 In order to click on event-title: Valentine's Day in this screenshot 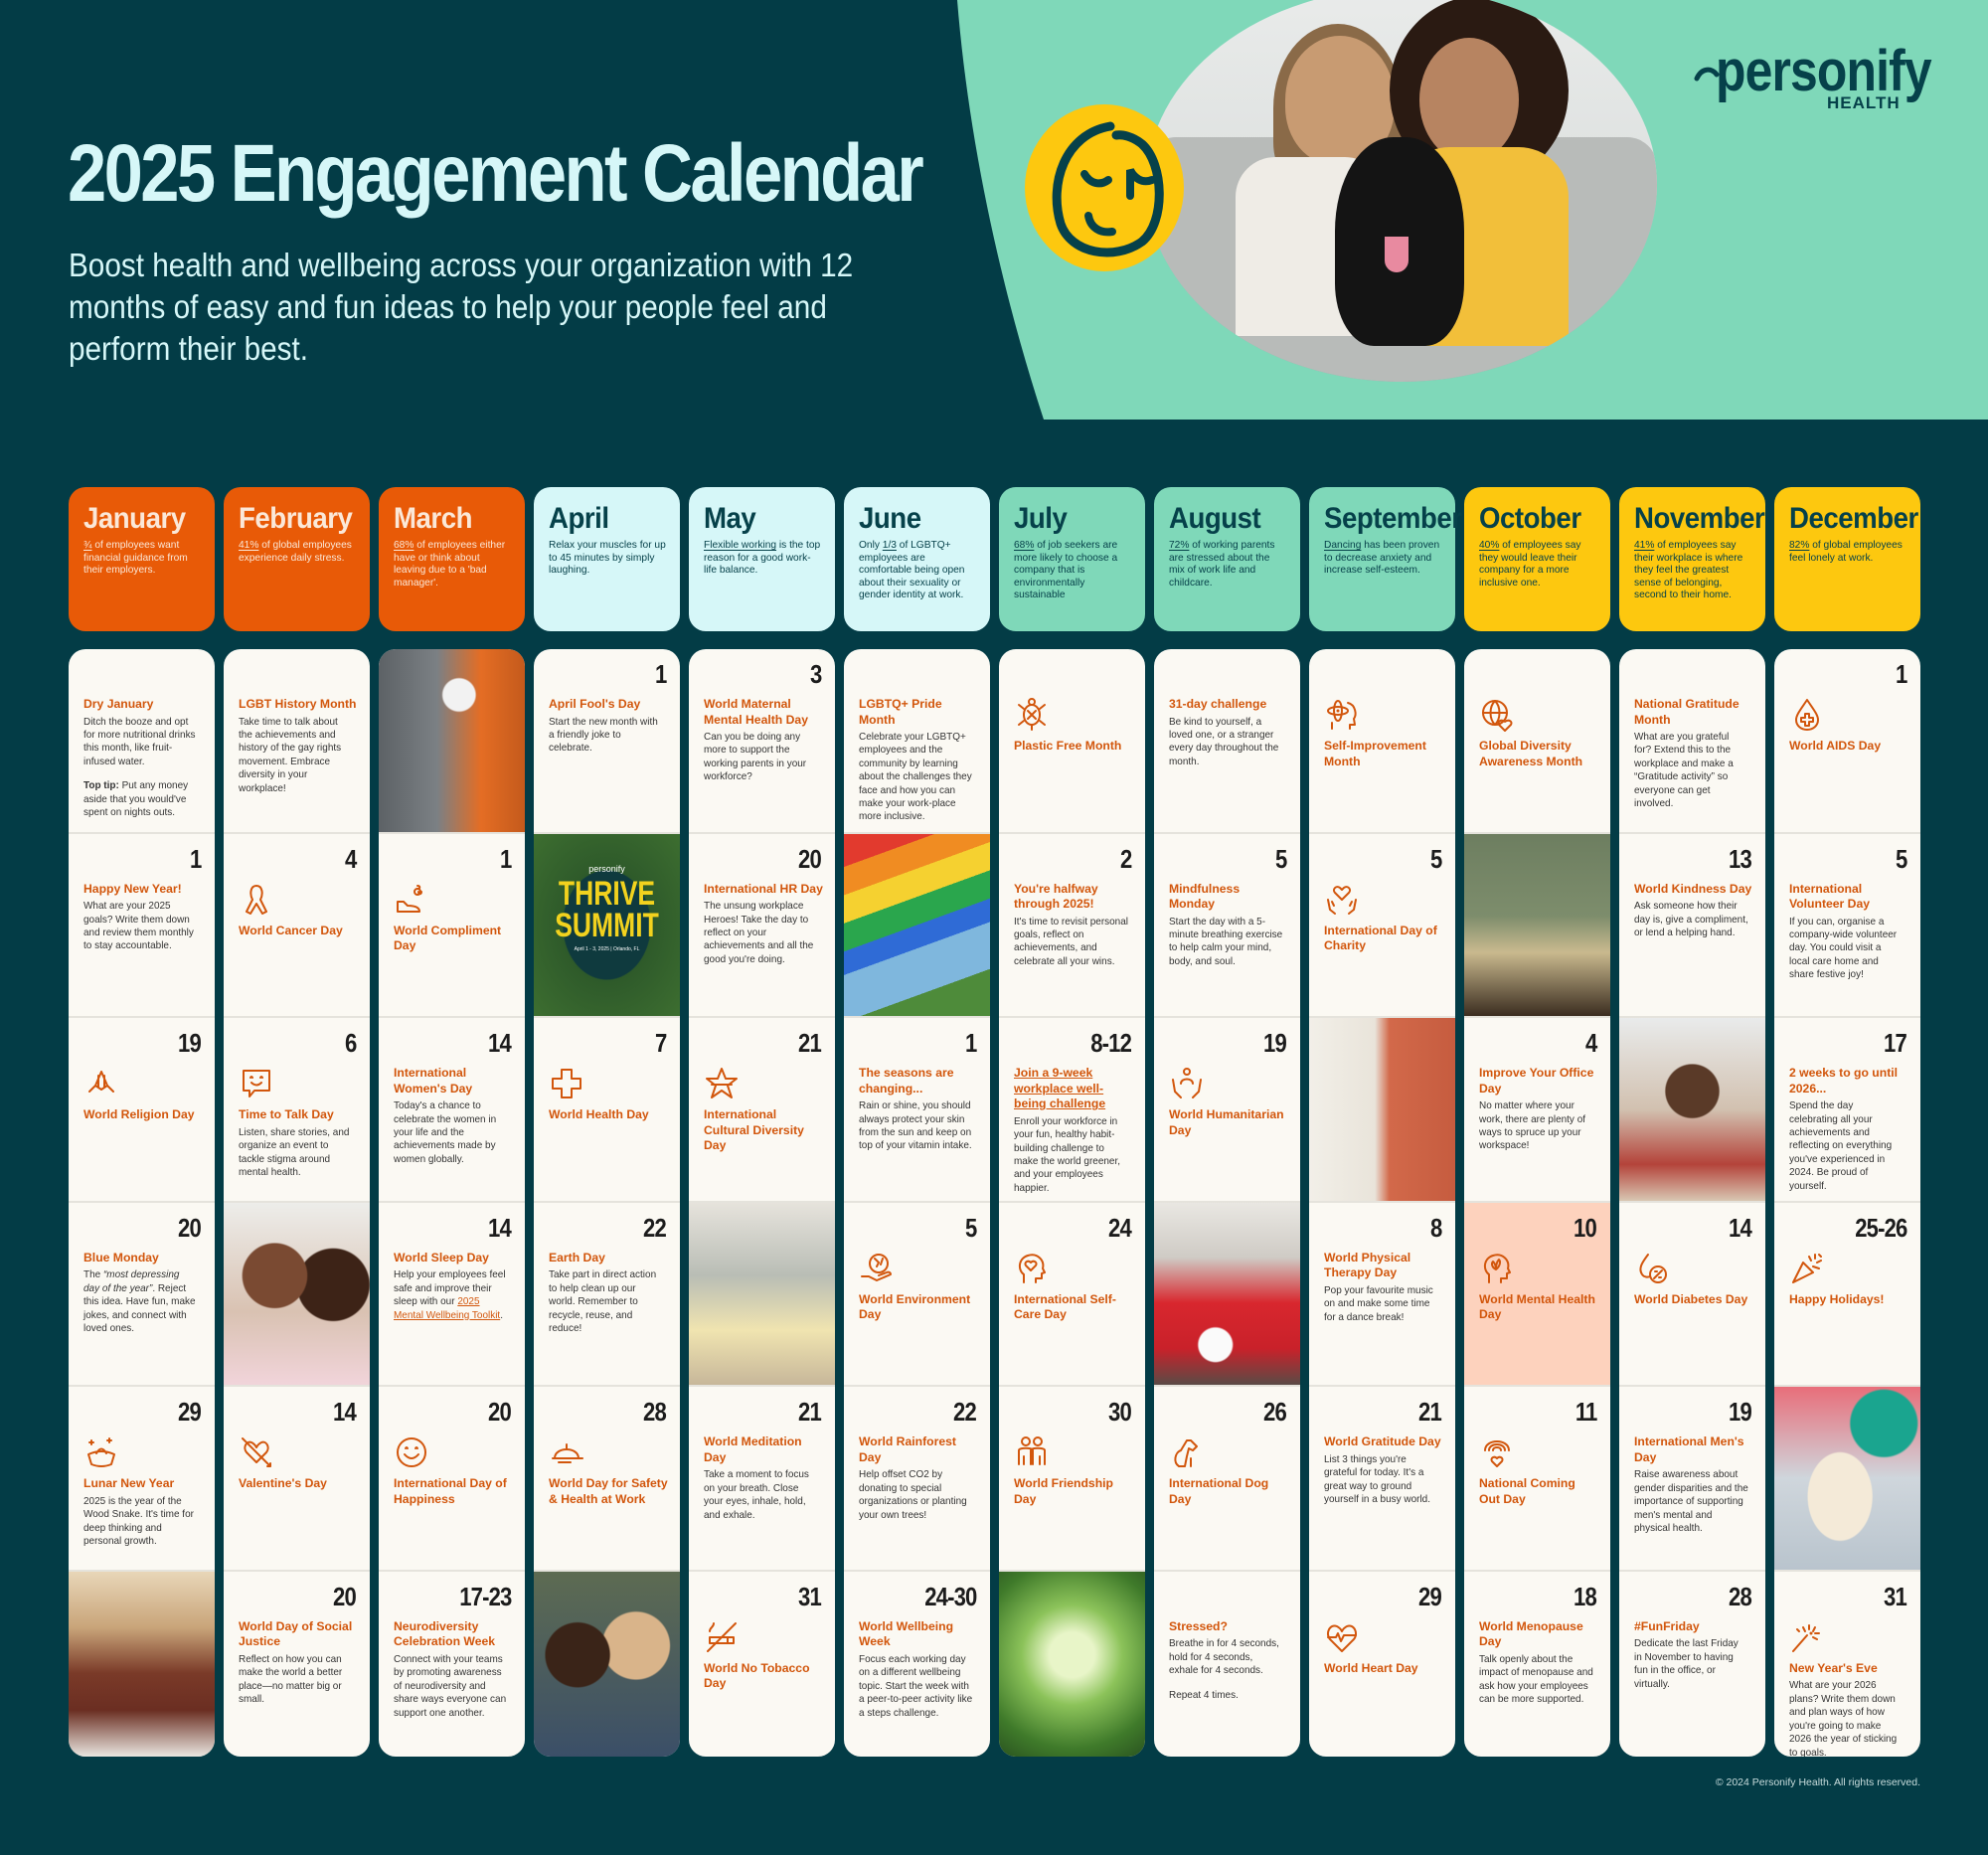, I will do `click(283, 1483)`.